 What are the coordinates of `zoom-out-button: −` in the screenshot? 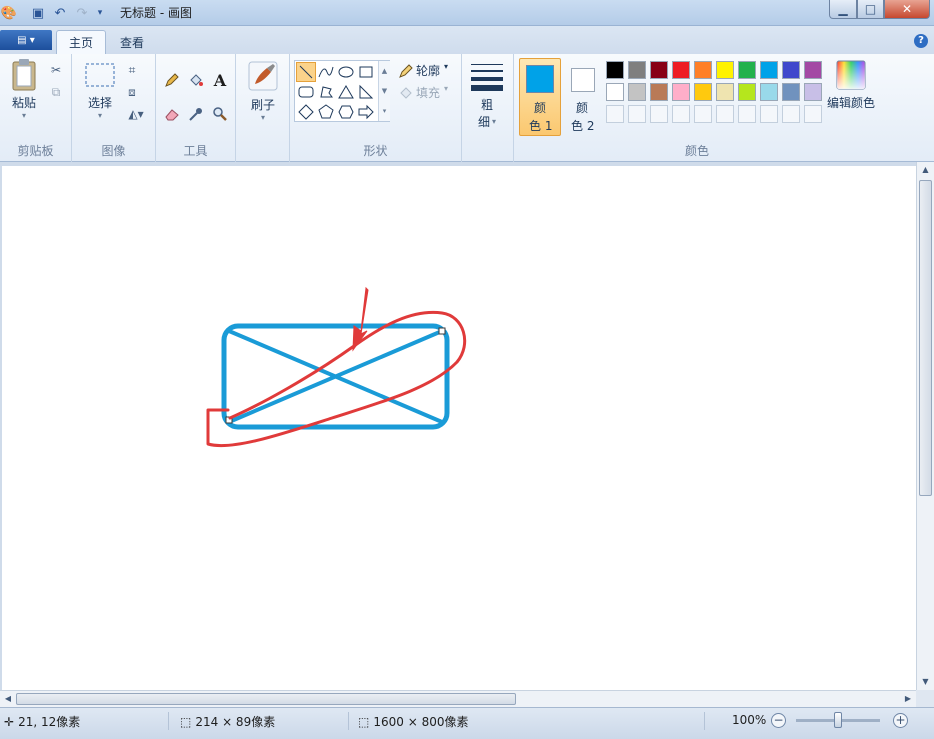 It's located at (778, 720).